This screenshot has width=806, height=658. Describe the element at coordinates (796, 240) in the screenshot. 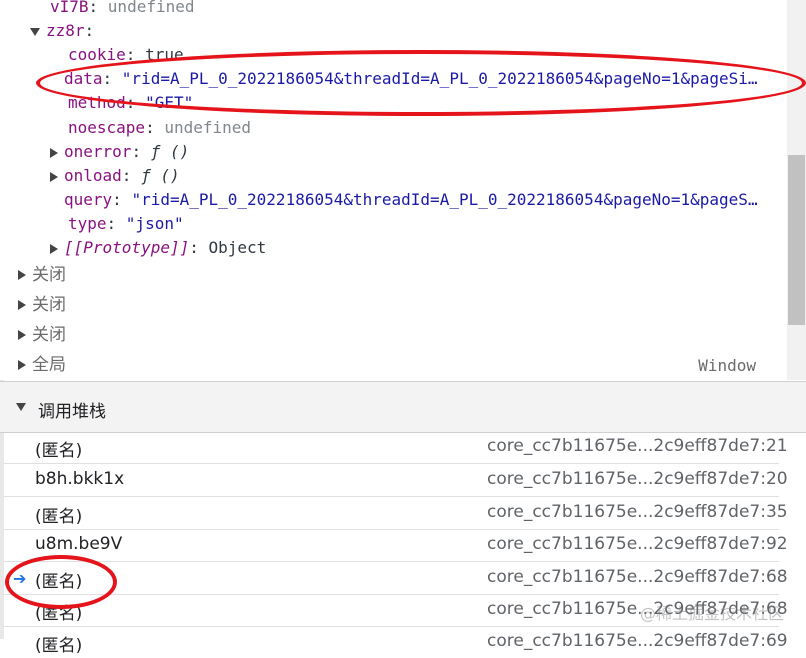

I see `scope-scrollbar-thumb` at that location.